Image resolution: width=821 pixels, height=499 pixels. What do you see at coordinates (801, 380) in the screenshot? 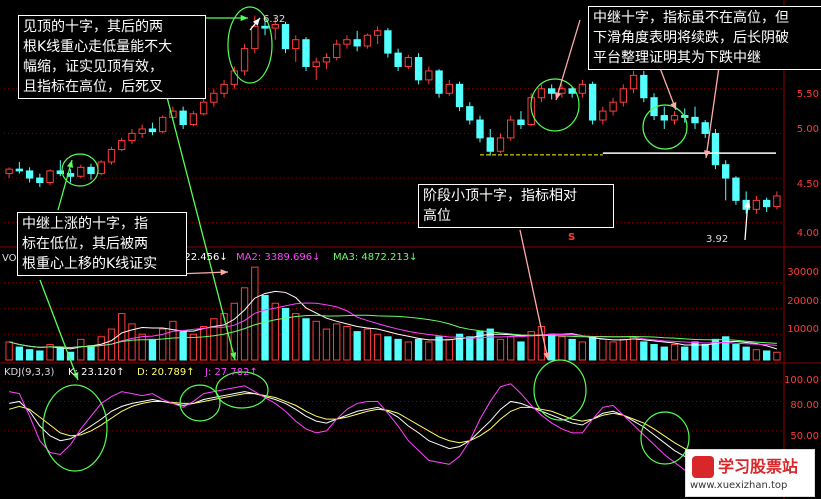
I see `kdj-tick: 100.00` at bounding box center [801, 380].